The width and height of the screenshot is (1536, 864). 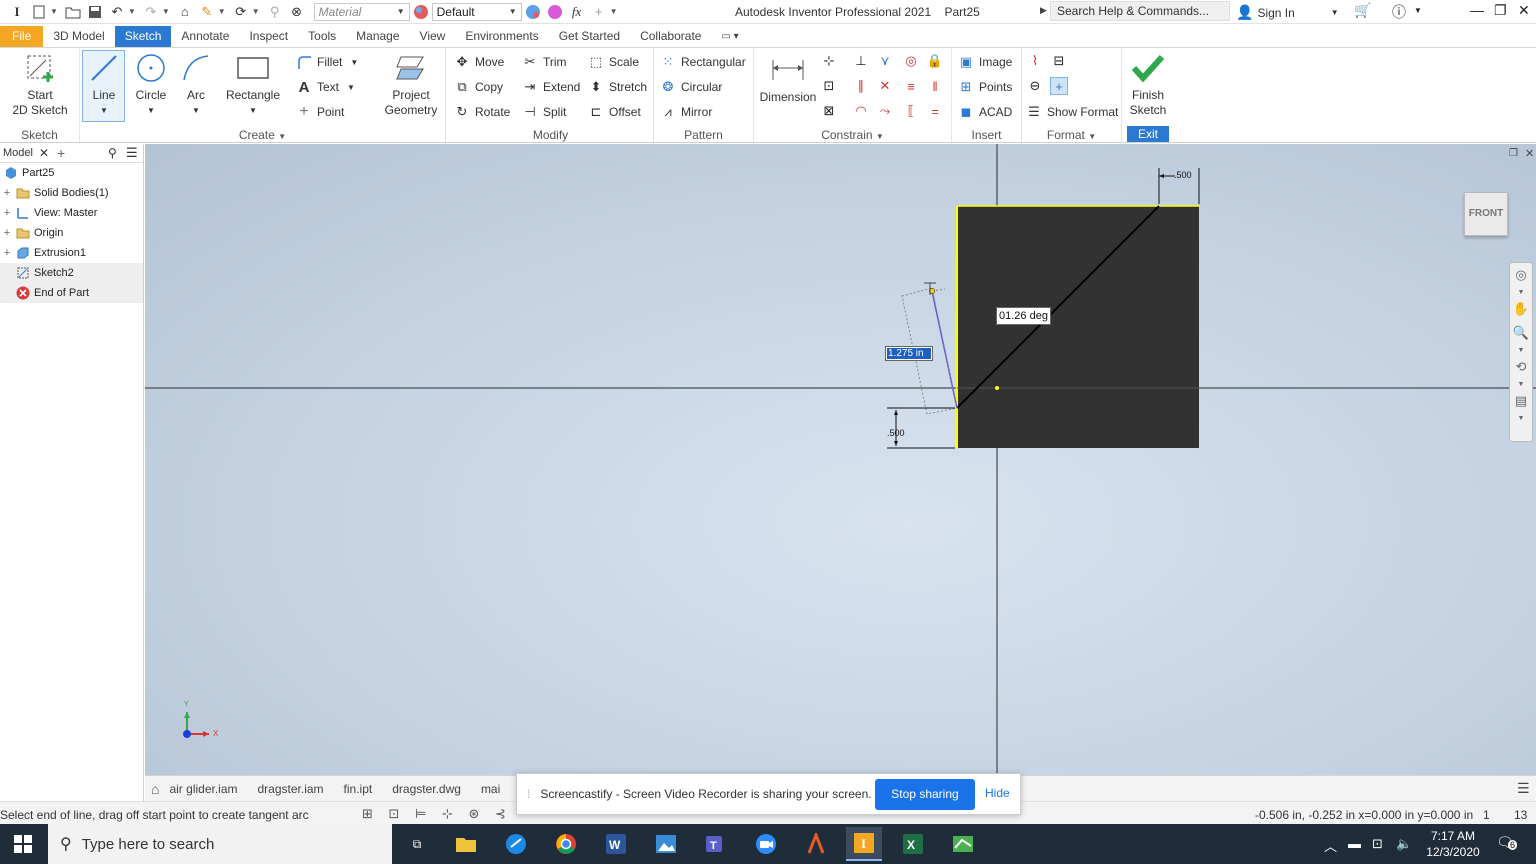 I want to click on finish-sketch-button: Finish Sketch, so click(x=1148, y=85).